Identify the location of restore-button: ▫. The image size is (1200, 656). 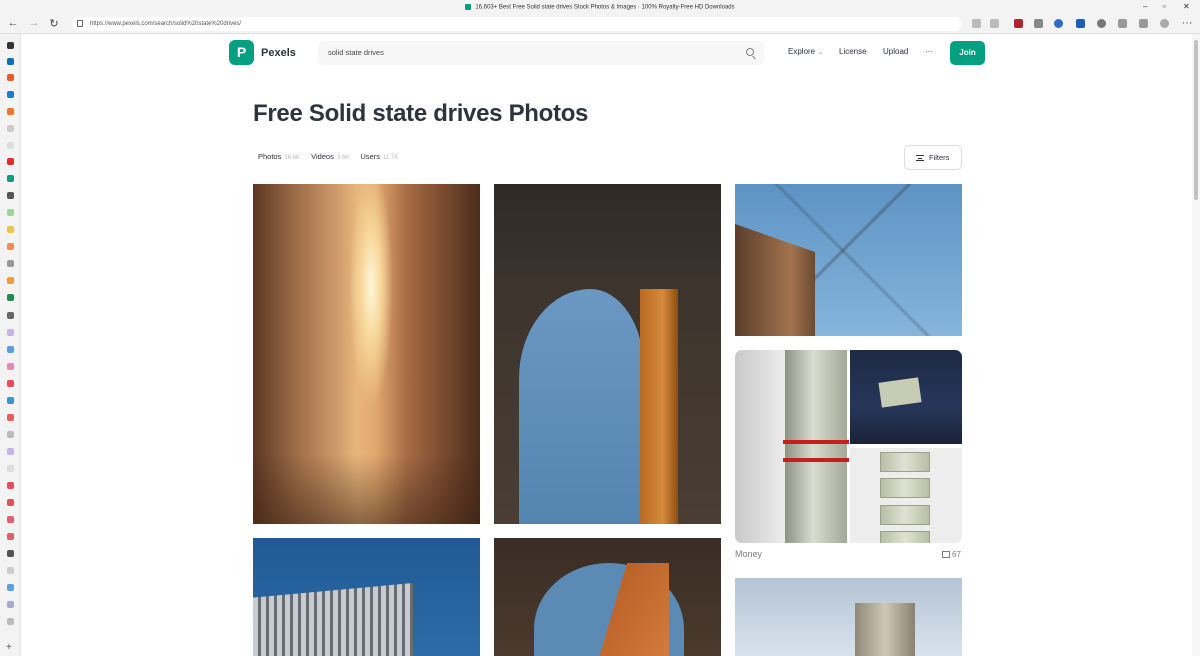
(1164, 6).